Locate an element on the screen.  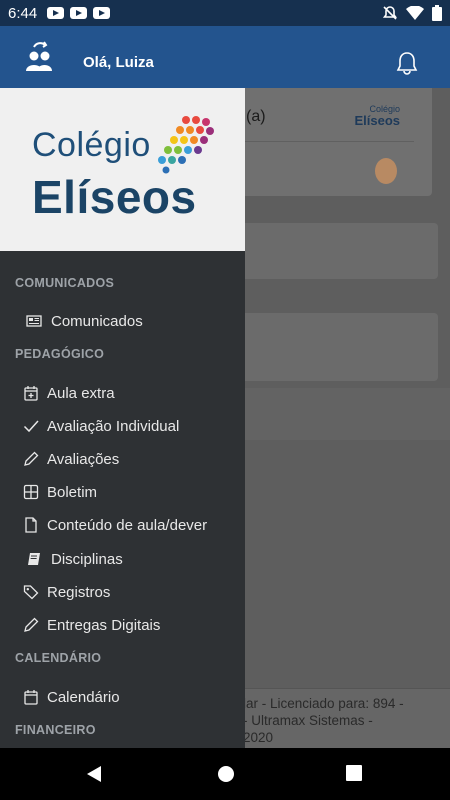
menu-item-label: Entregas Digitais is located at coordinates (104, 625).